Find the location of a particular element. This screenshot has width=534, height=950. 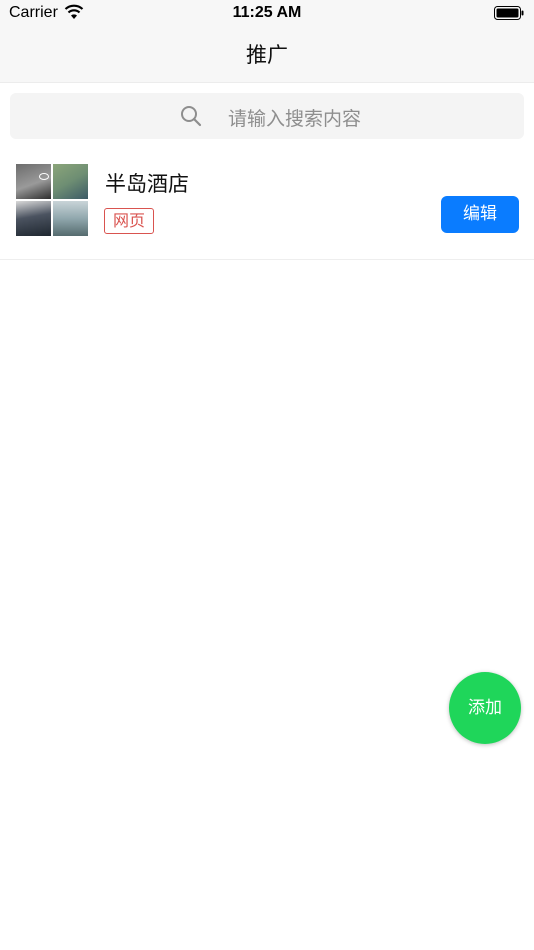

thumbnail-grid is located at coordinates (52, 200).